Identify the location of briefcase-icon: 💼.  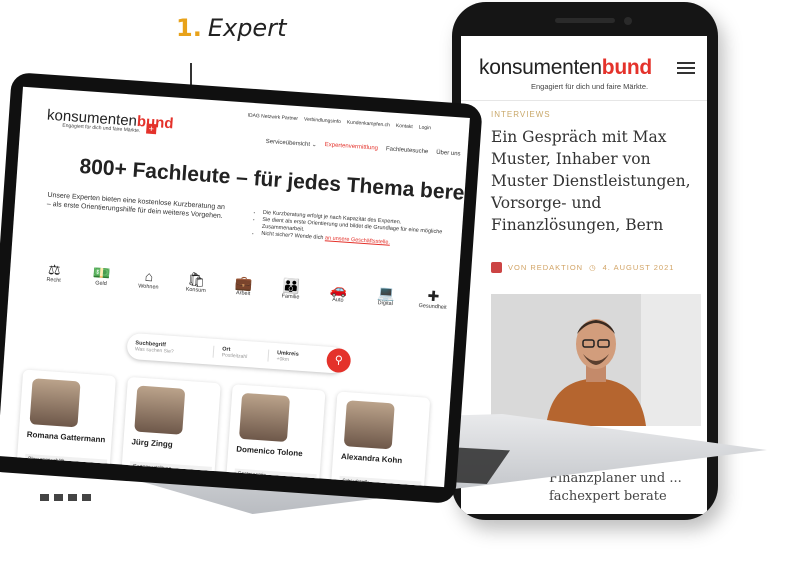
(244, 283).